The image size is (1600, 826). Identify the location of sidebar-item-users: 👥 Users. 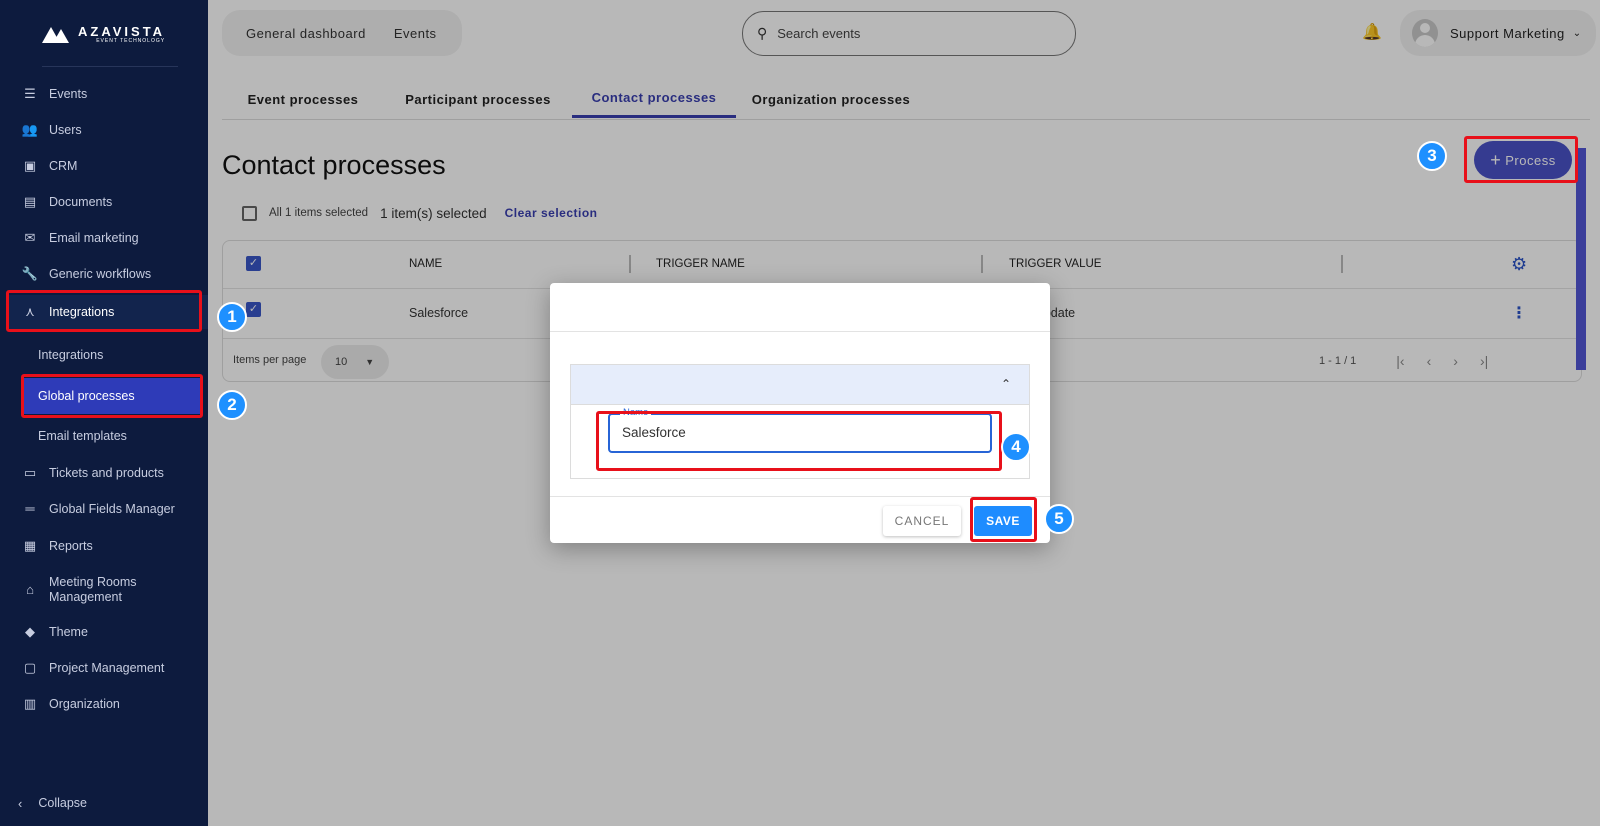
(104, 130).